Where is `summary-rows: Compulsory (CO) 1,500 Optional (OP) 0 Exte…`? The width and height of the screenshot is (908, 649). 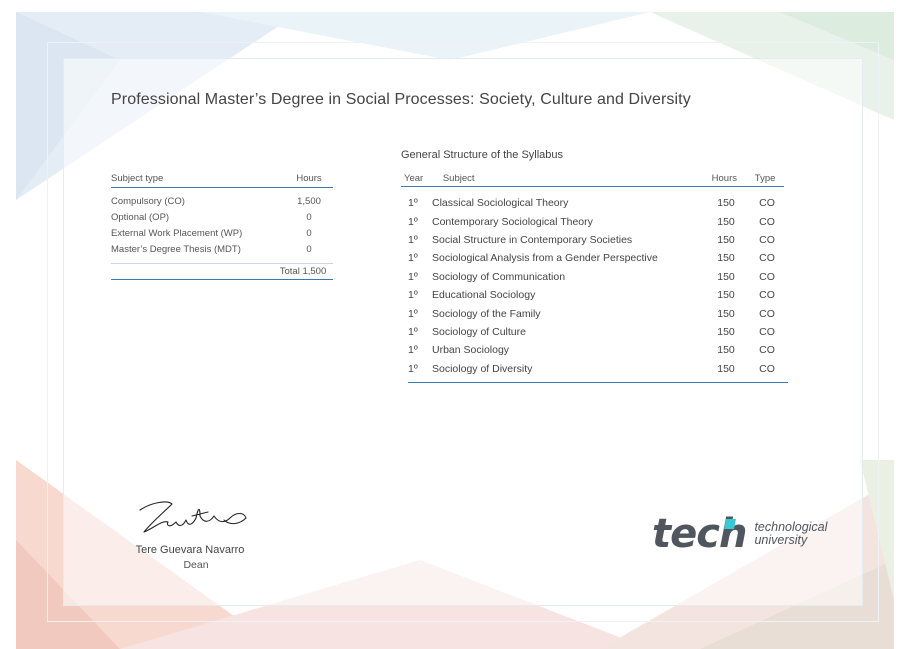
summary-rows: Compulsory (CO) 1,500 Optional (OP) 0 Exte… is located at coordinates (222, 226).